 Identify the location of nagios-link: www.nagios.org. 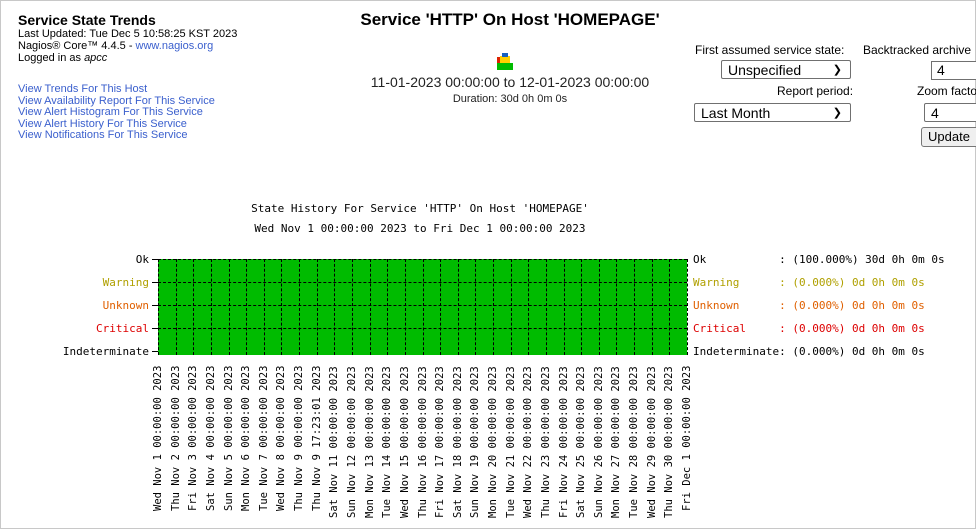
(175, 46).